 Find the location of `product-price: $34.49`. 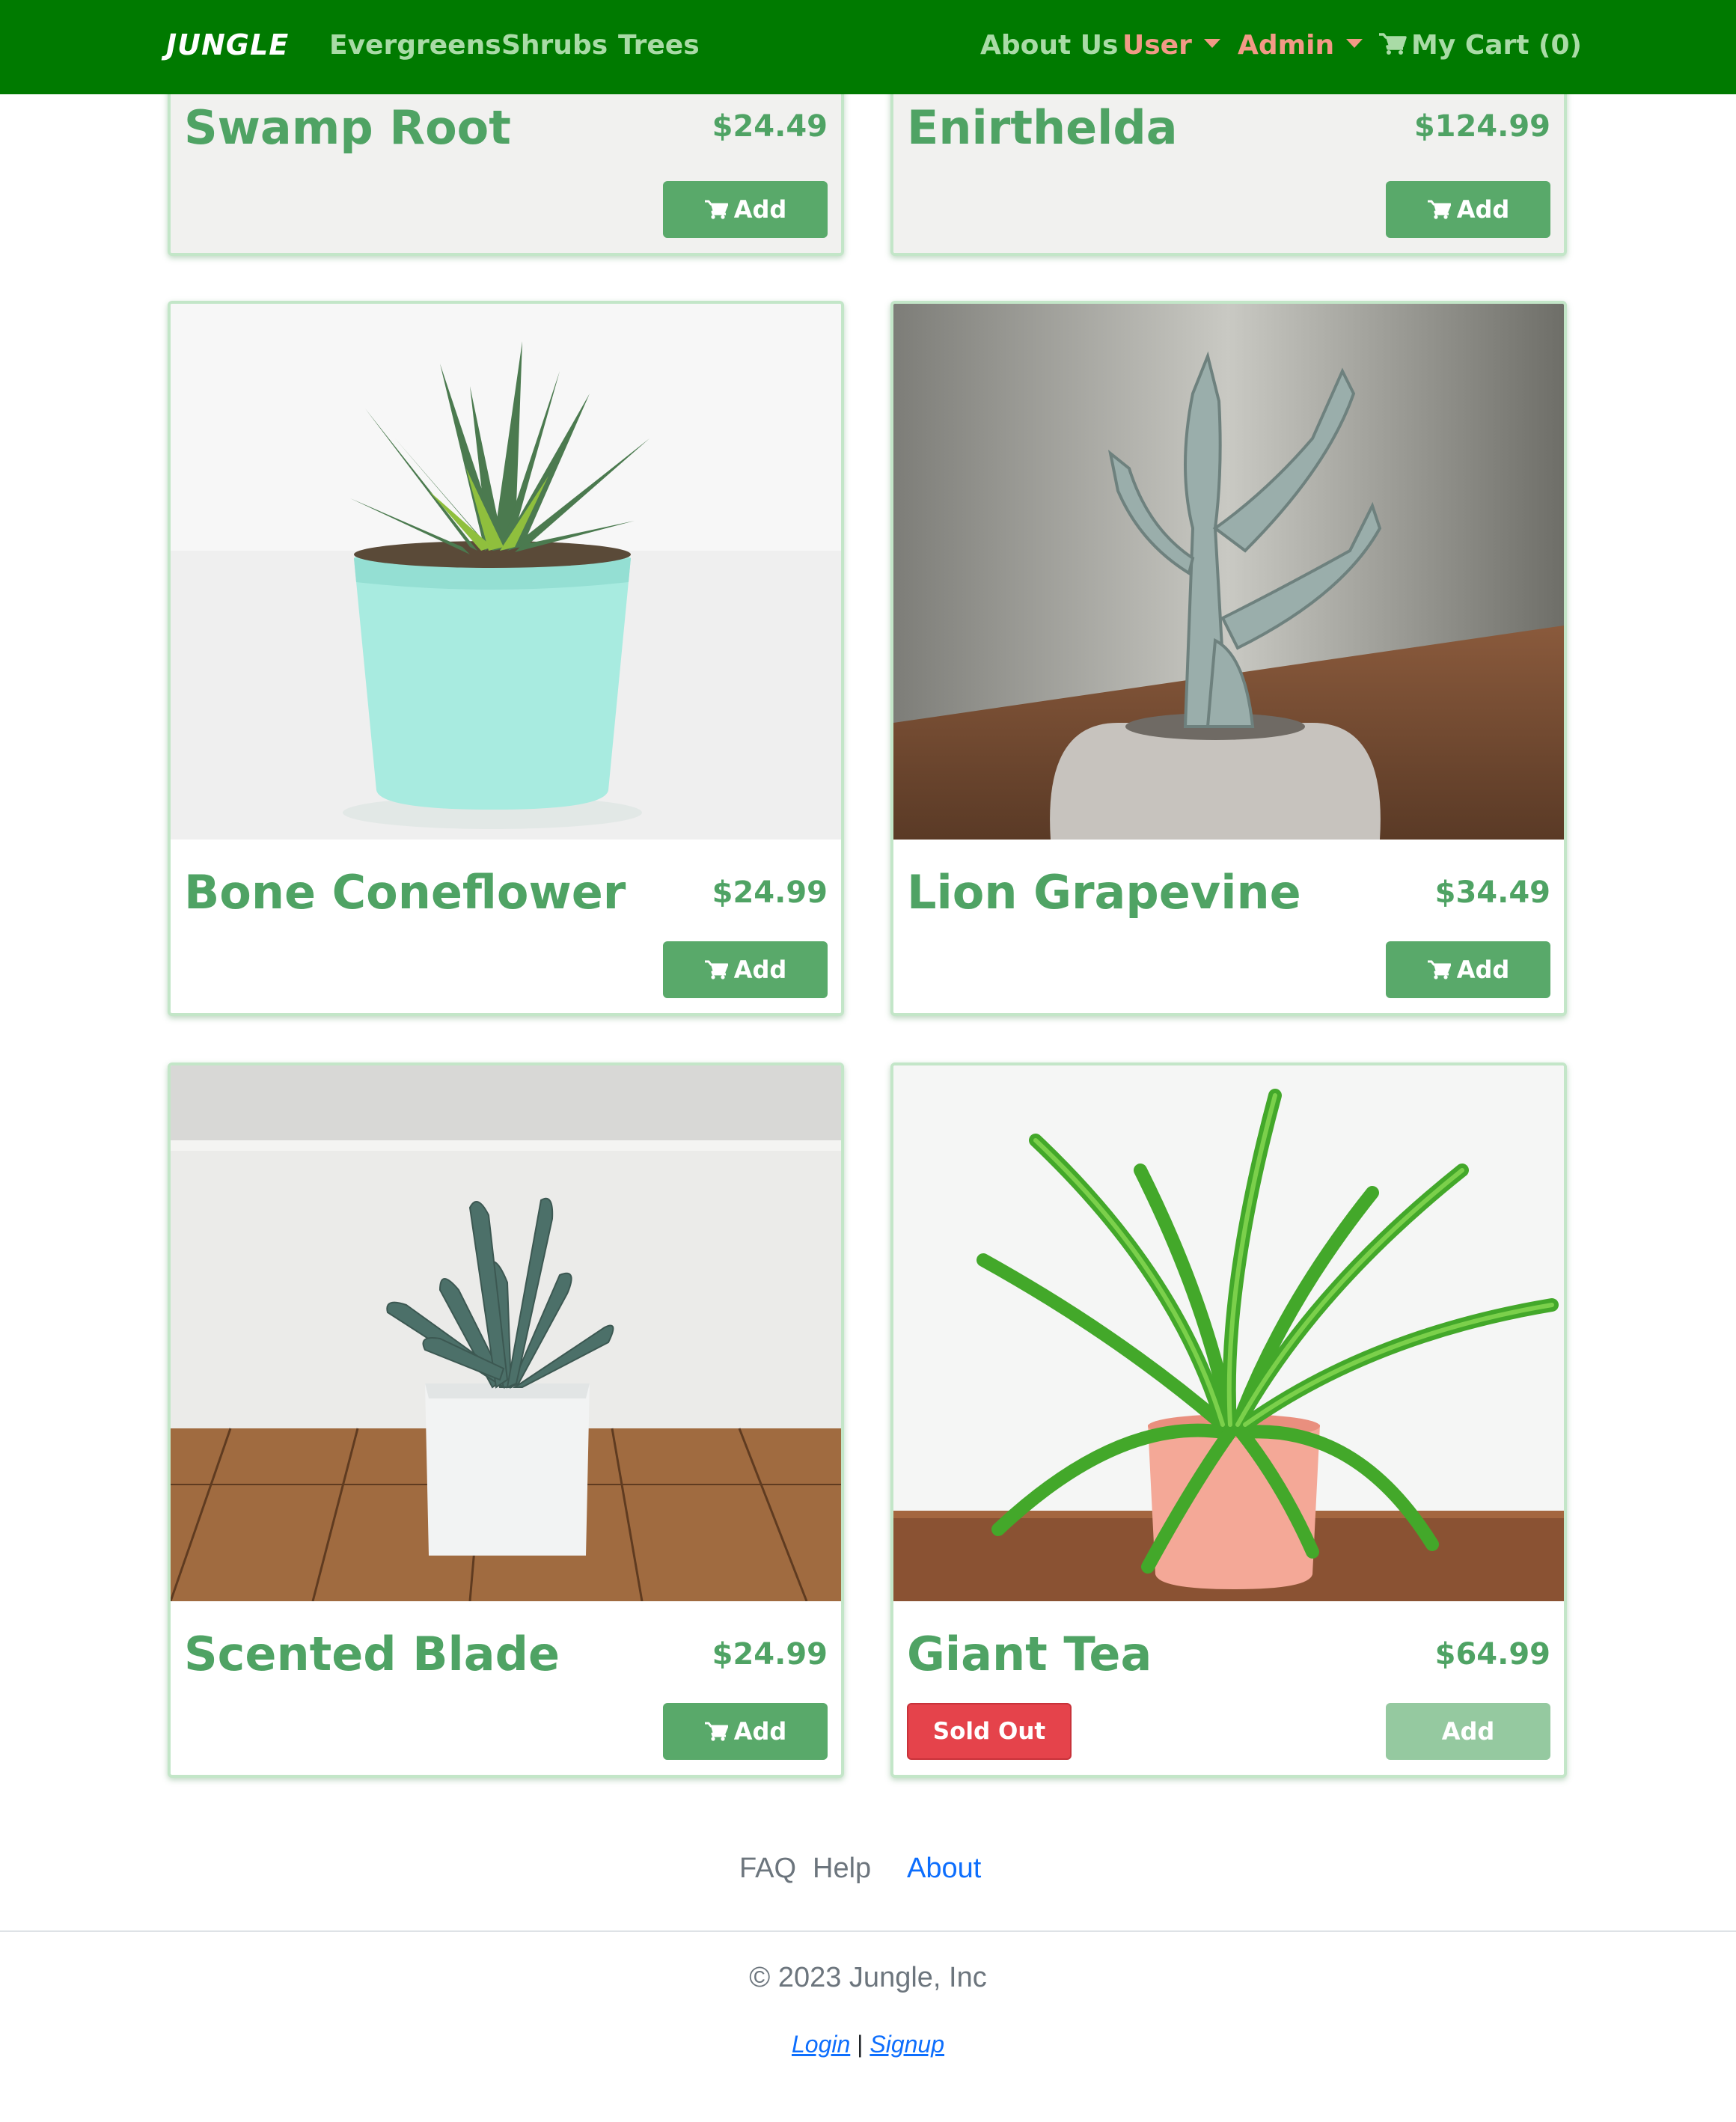

product-price: $34.49 is located at coordinates (1492, 892).